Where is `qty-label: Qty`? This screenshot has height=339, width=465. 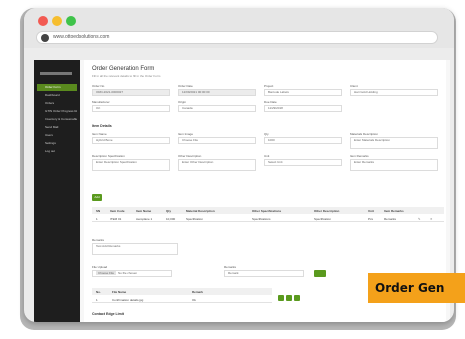 qty-label: Qty is located at coordinates (266, 134).